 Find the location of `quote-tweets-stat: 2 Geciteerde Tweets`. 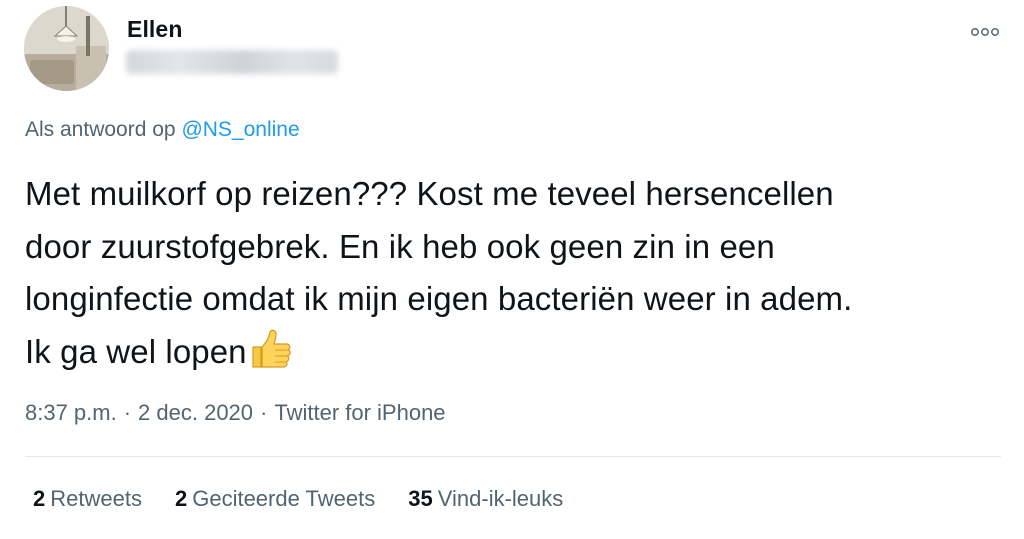

quote-tweets-stat: 2 Geciteerde Tweets is located at coordinates (275, 499).